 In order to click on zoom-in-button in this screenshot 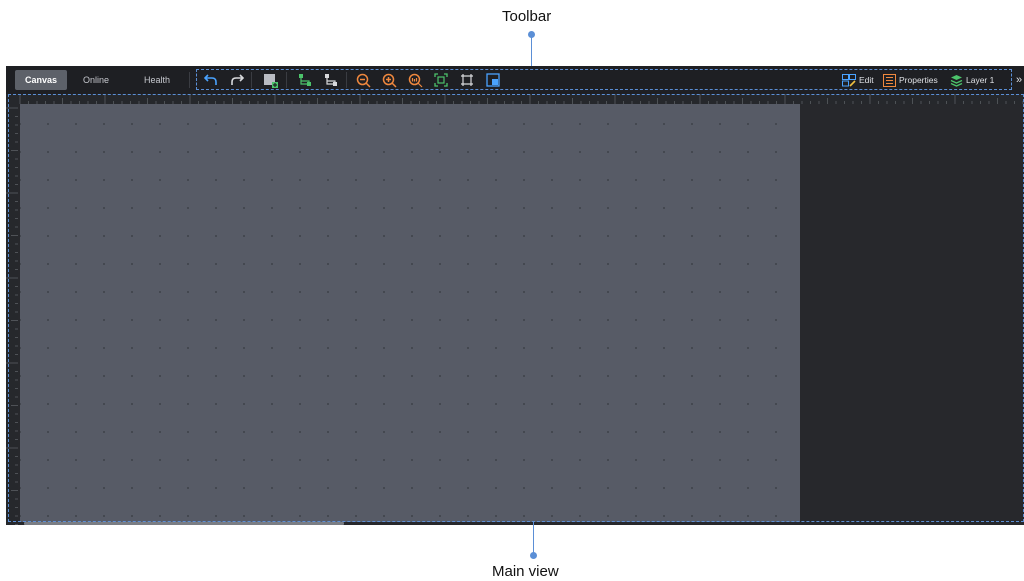, I will do `click(389, 80)`.